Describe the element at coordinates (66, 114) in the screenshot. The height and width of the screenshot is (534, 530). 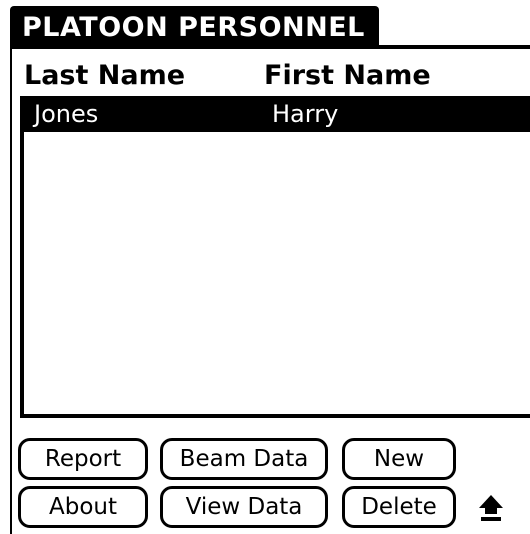
I see `cell-last-name: Jones` at that location.